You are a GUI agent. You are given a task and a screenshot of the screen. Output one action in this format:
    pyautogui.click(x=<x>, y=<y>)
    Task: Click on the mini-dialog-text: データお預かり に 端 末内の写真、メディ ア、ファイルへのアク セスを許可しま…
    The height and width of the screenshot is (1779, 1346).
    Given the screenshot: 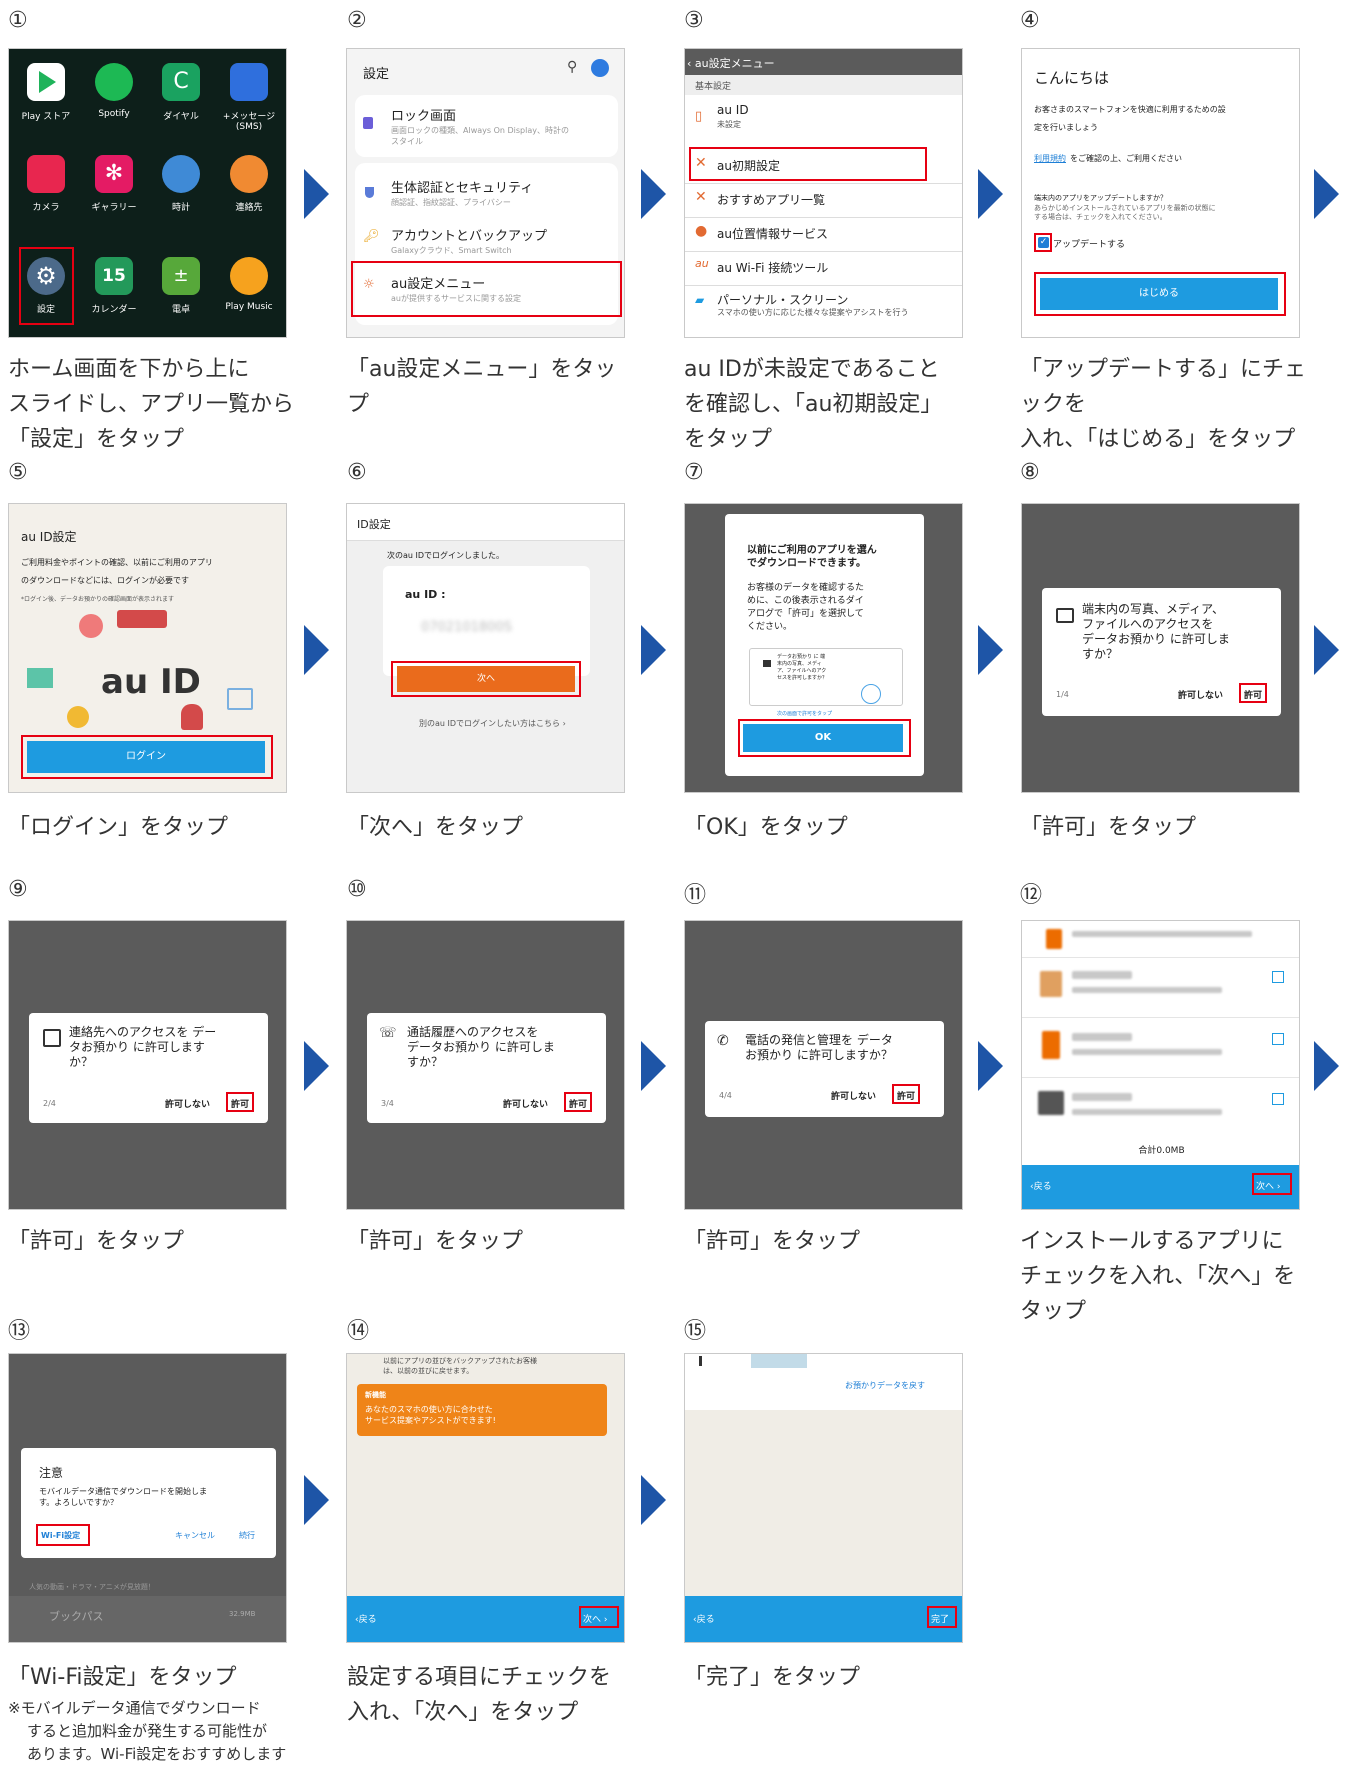 What is the action you would take?
    pyautogui.click(x=802, y=667)
    